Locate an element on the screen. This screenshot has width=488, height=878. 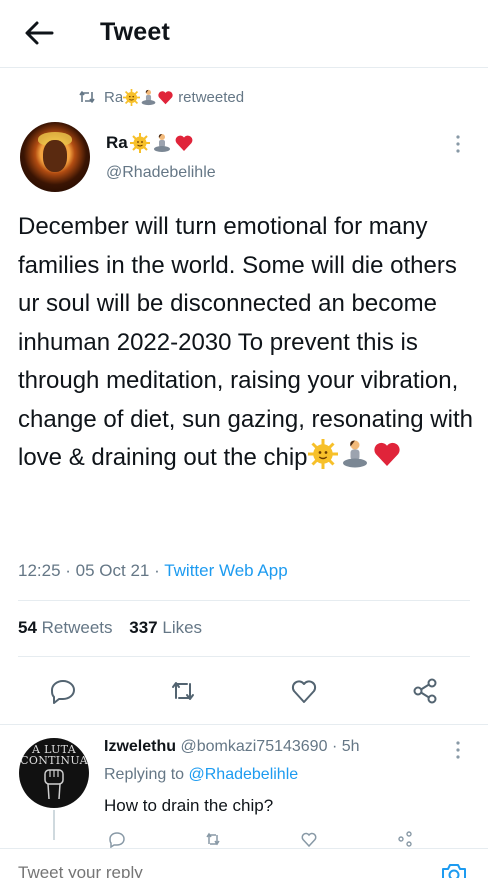
reply-more-options-icon is located at coordinates (458, 750).